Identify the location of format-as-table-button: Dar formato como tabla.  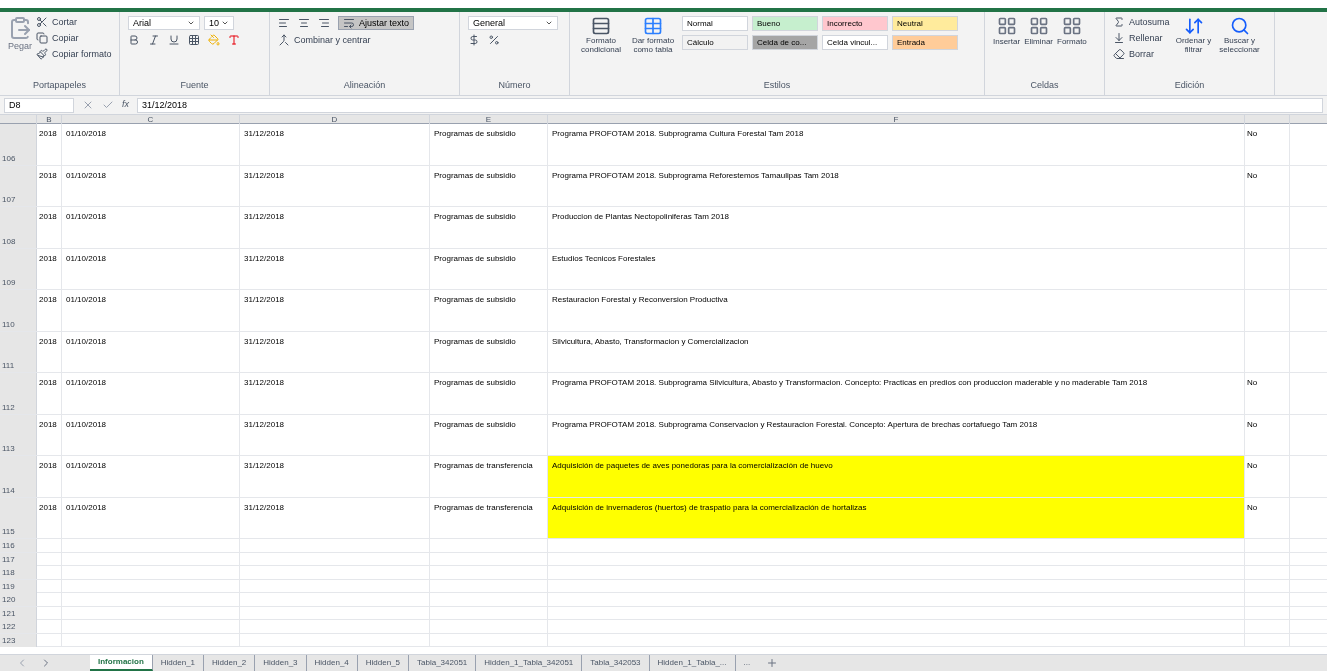
(653, 35).